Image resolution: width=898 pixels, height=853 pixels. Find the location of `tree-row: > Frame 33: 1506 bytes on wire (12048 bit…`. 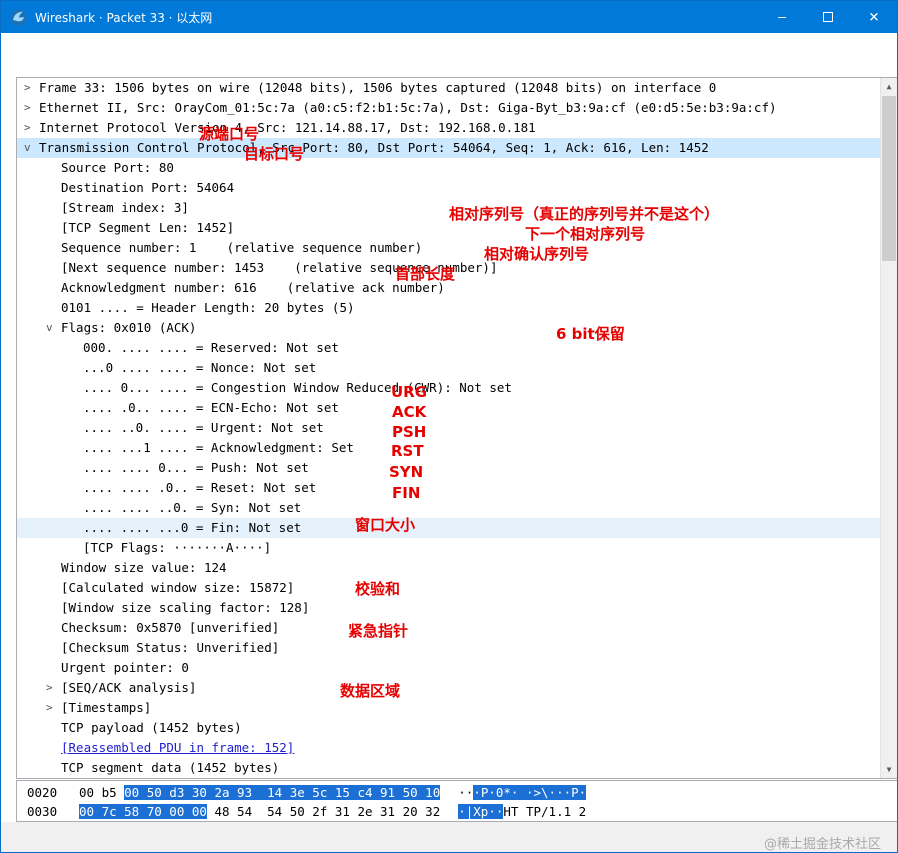

tree-row: > Frame 33: 1506 bytes on wire (12048 bit… is located at coordinates (457, 88).